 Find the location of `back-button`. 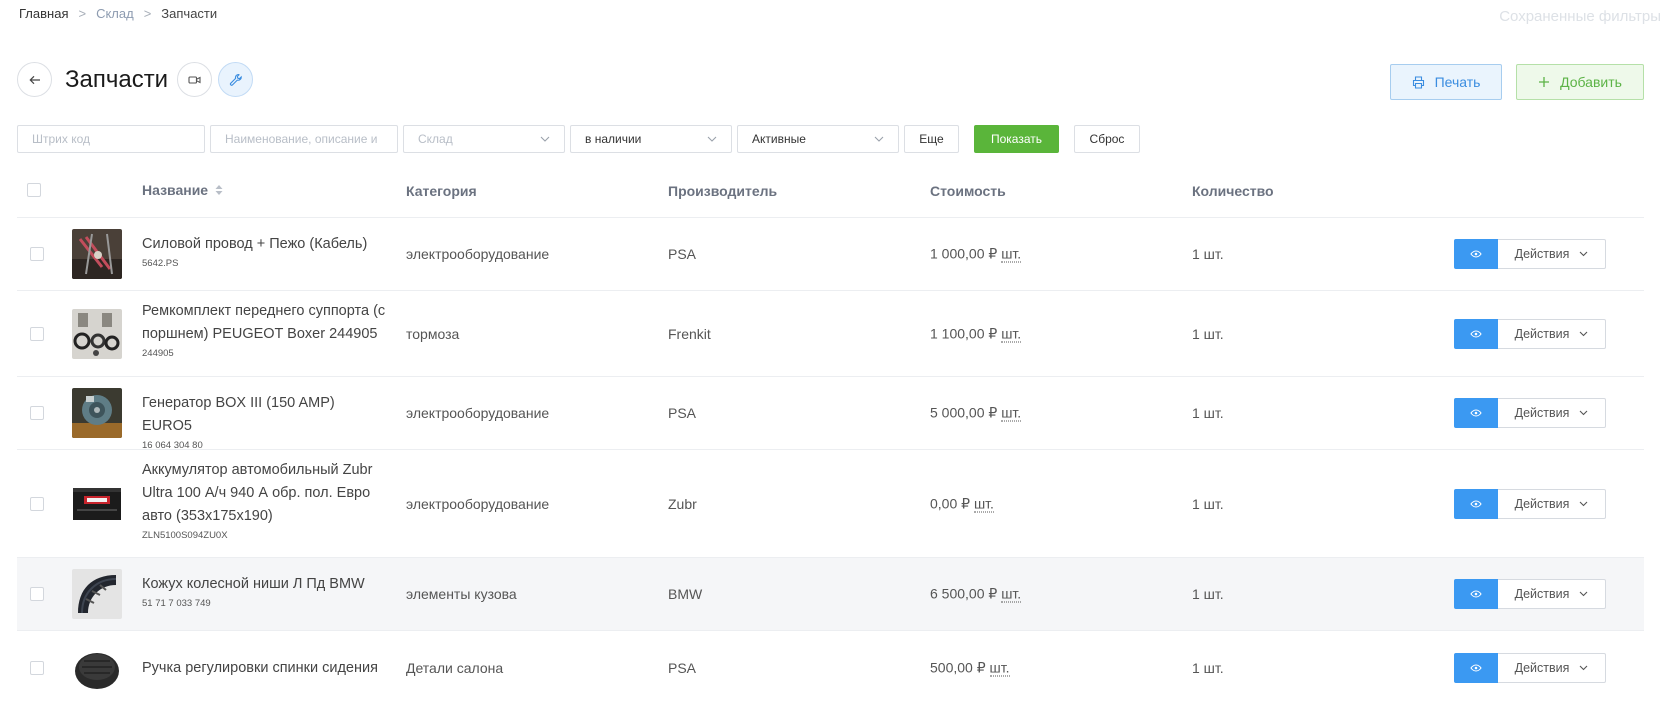

back-button is located at coordinates (34, 79).